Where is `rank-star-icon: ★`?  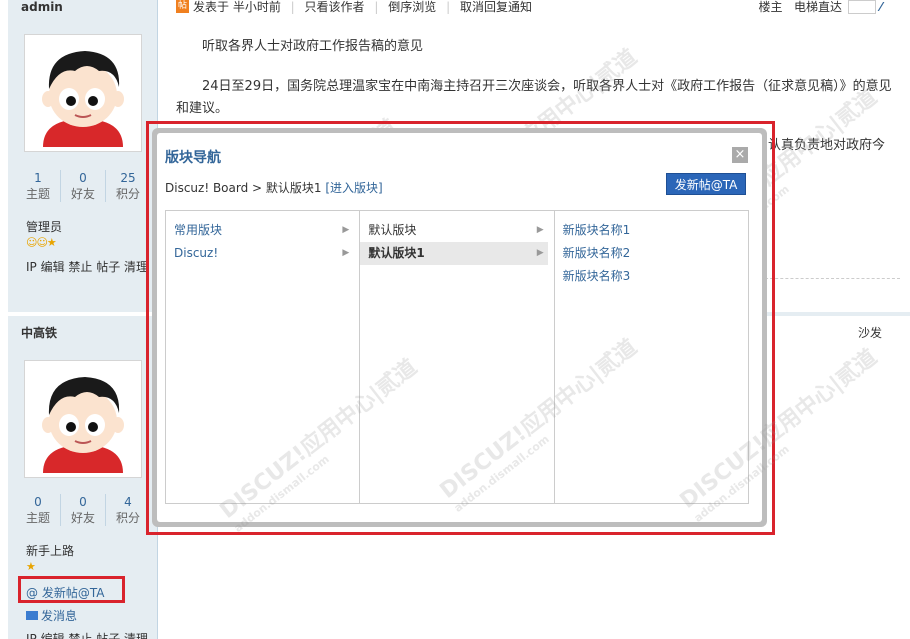 rank-star-icon: ★ is located at coordinates (31, 566).